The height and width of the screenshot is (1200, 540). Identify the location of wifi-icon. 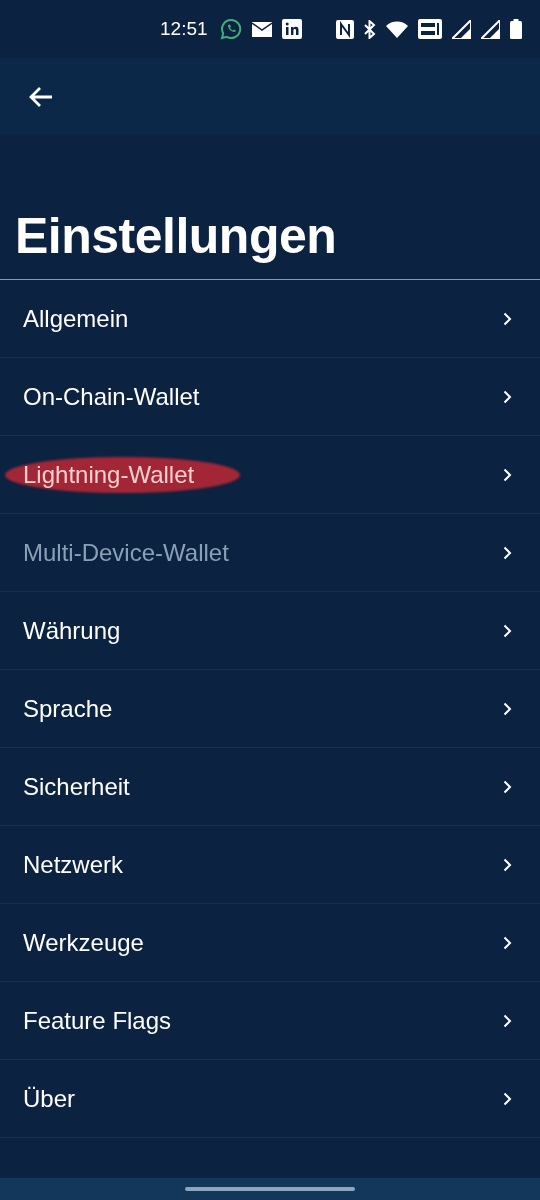
(396, 29).